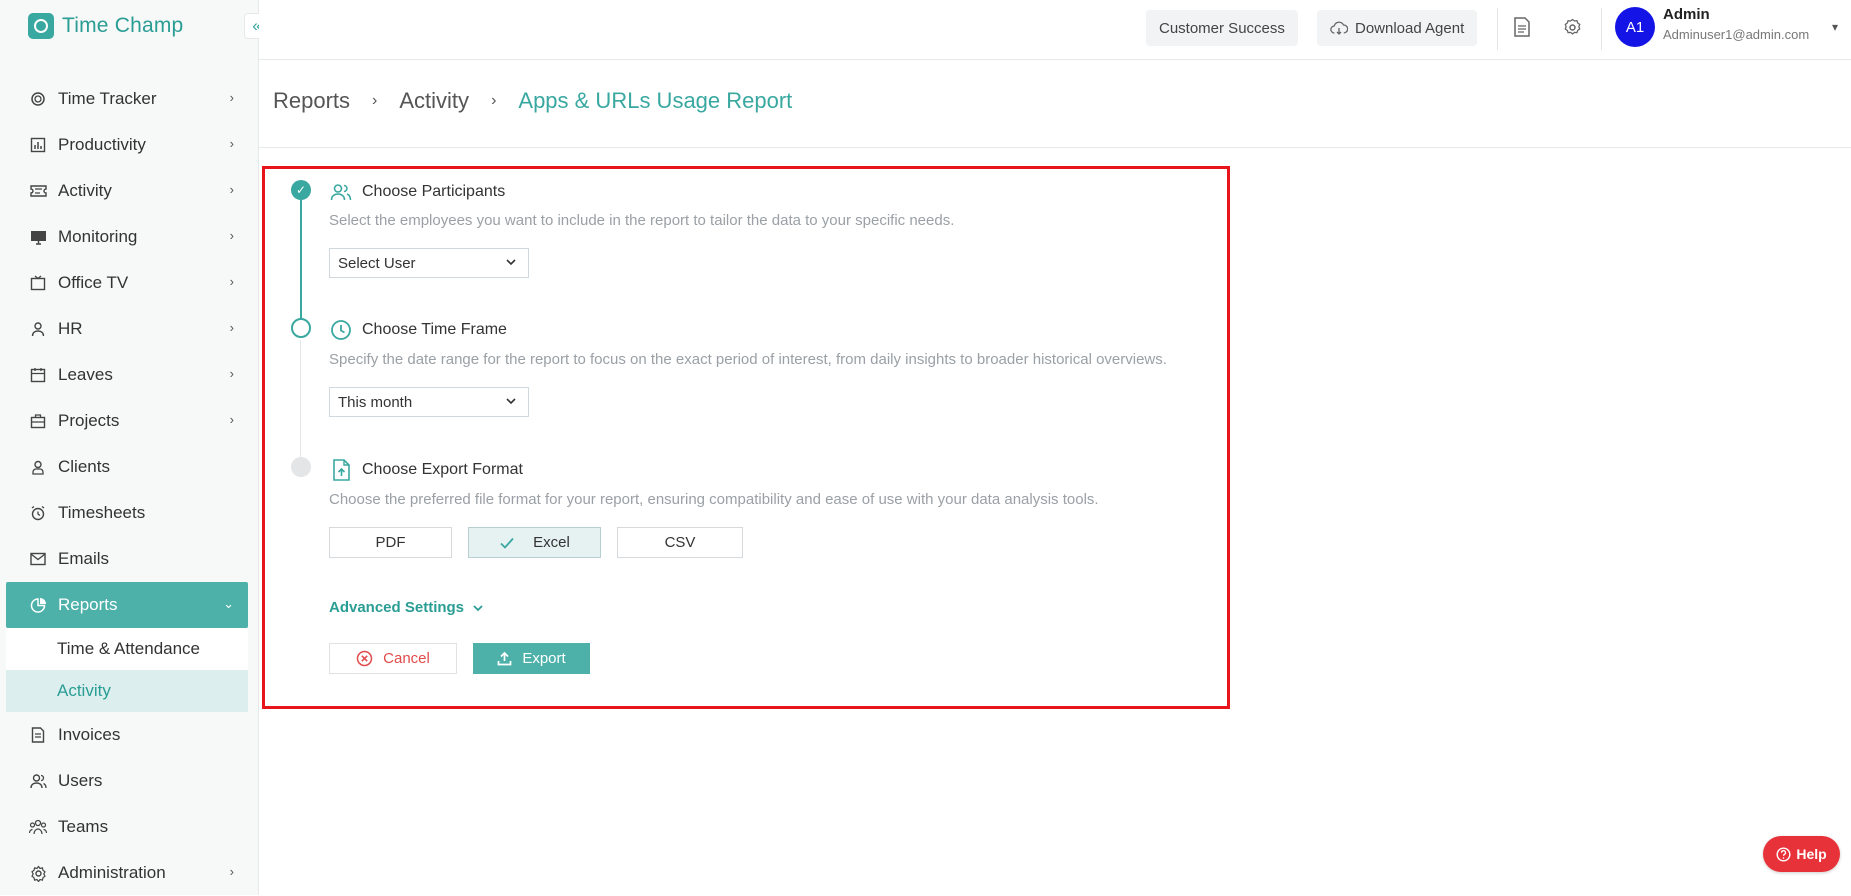 This screenshot has height=896, width=1851. What do you see at coordinates (127, 827) in the screenshot?
I see `sidebar-item-teams: Teams` at bounding box center [127, 827].